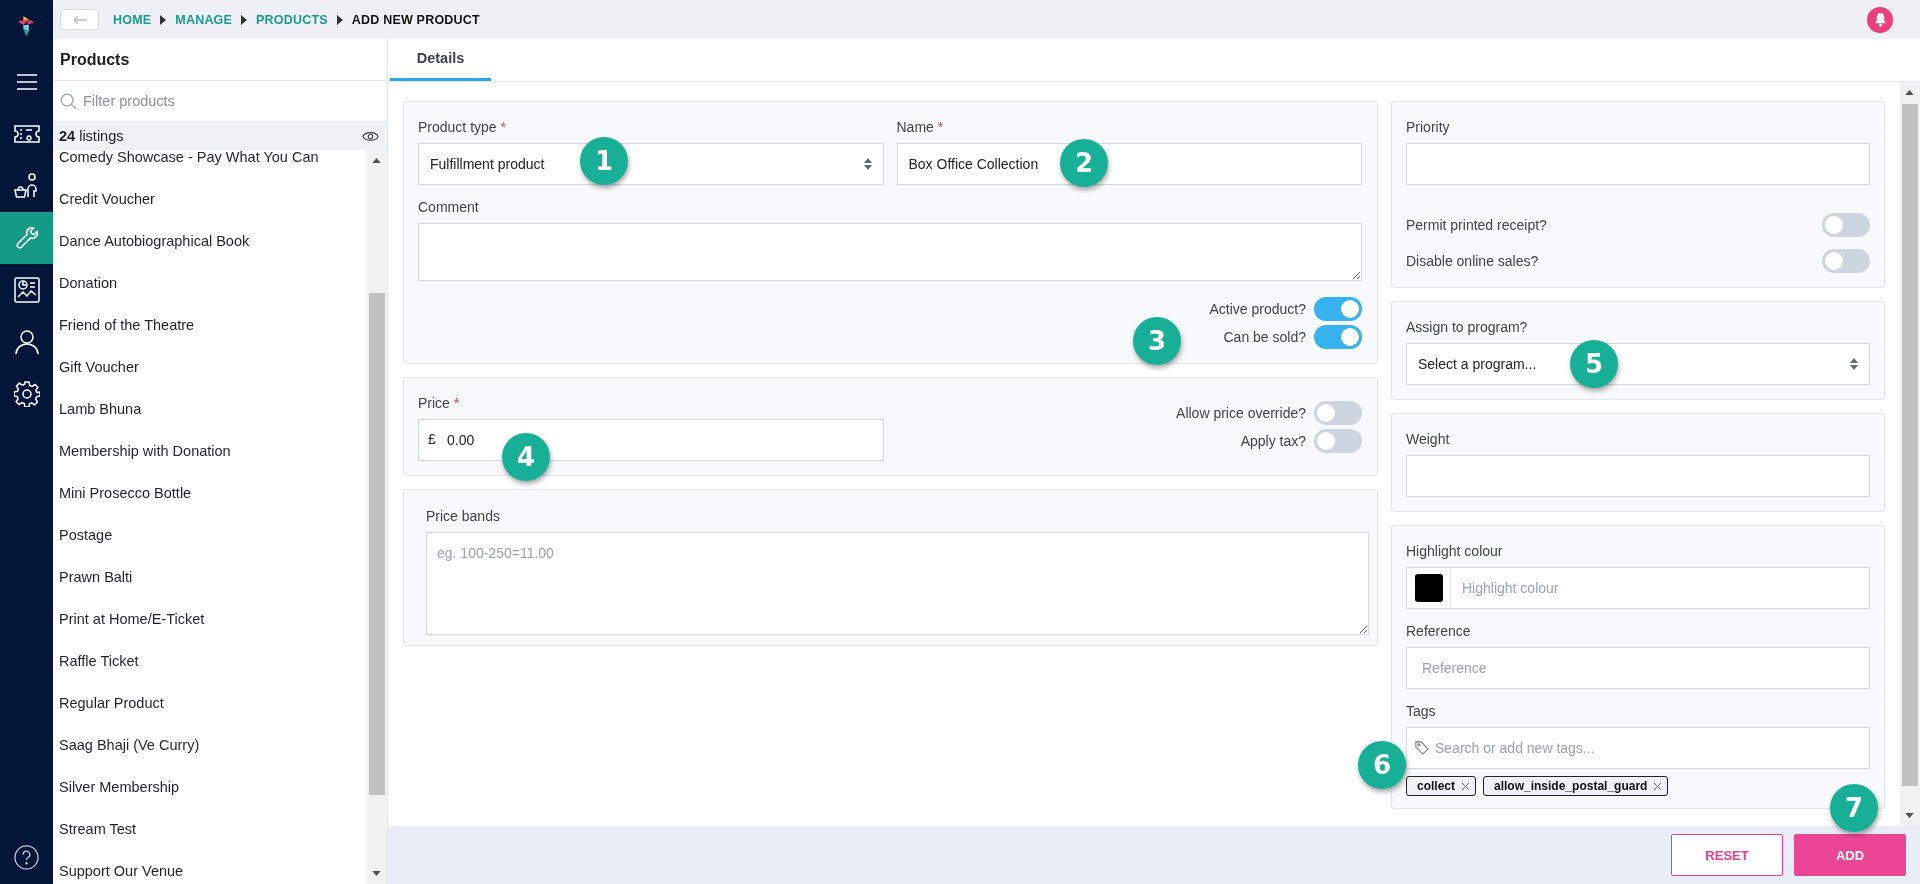  I want to click on notifications-button, so click(1880, 19).